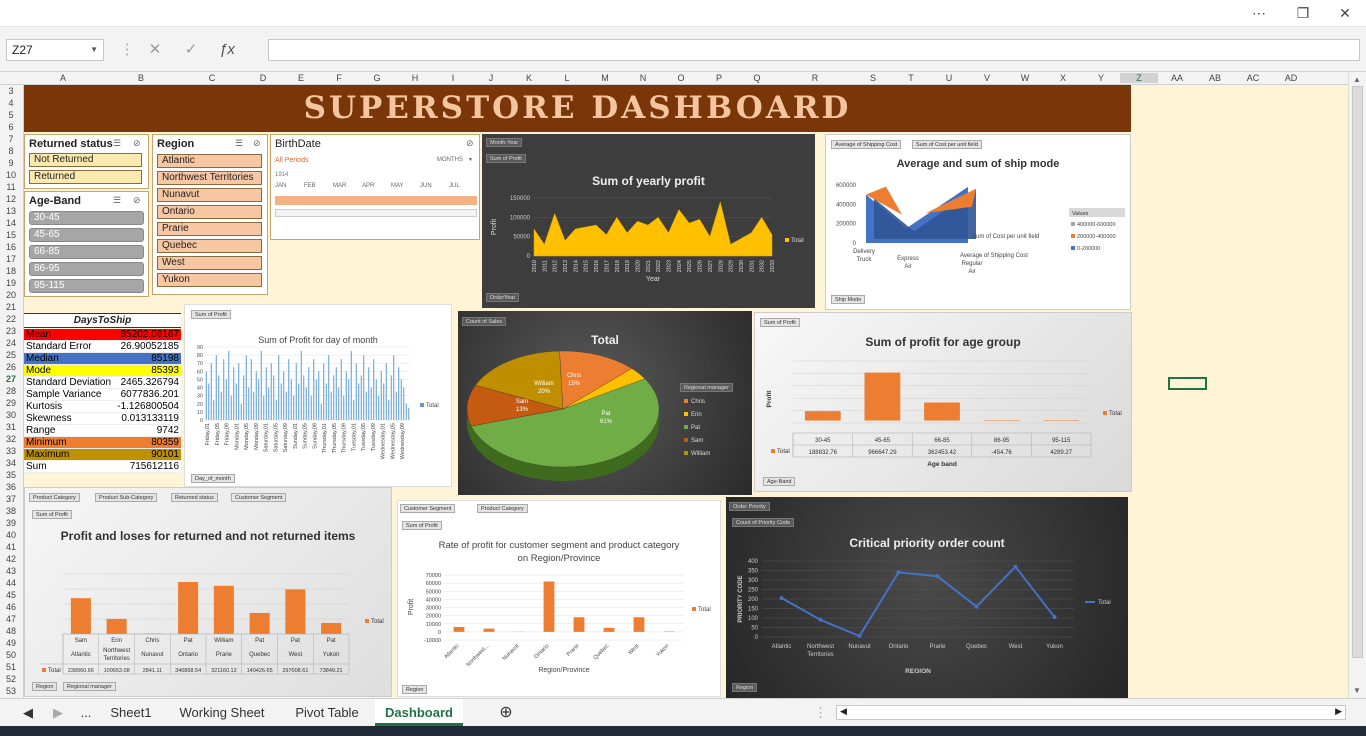 Image resolution: width=1366 pixels, height=736 pixels. I want to click on column-header: T, so click(911, 78).